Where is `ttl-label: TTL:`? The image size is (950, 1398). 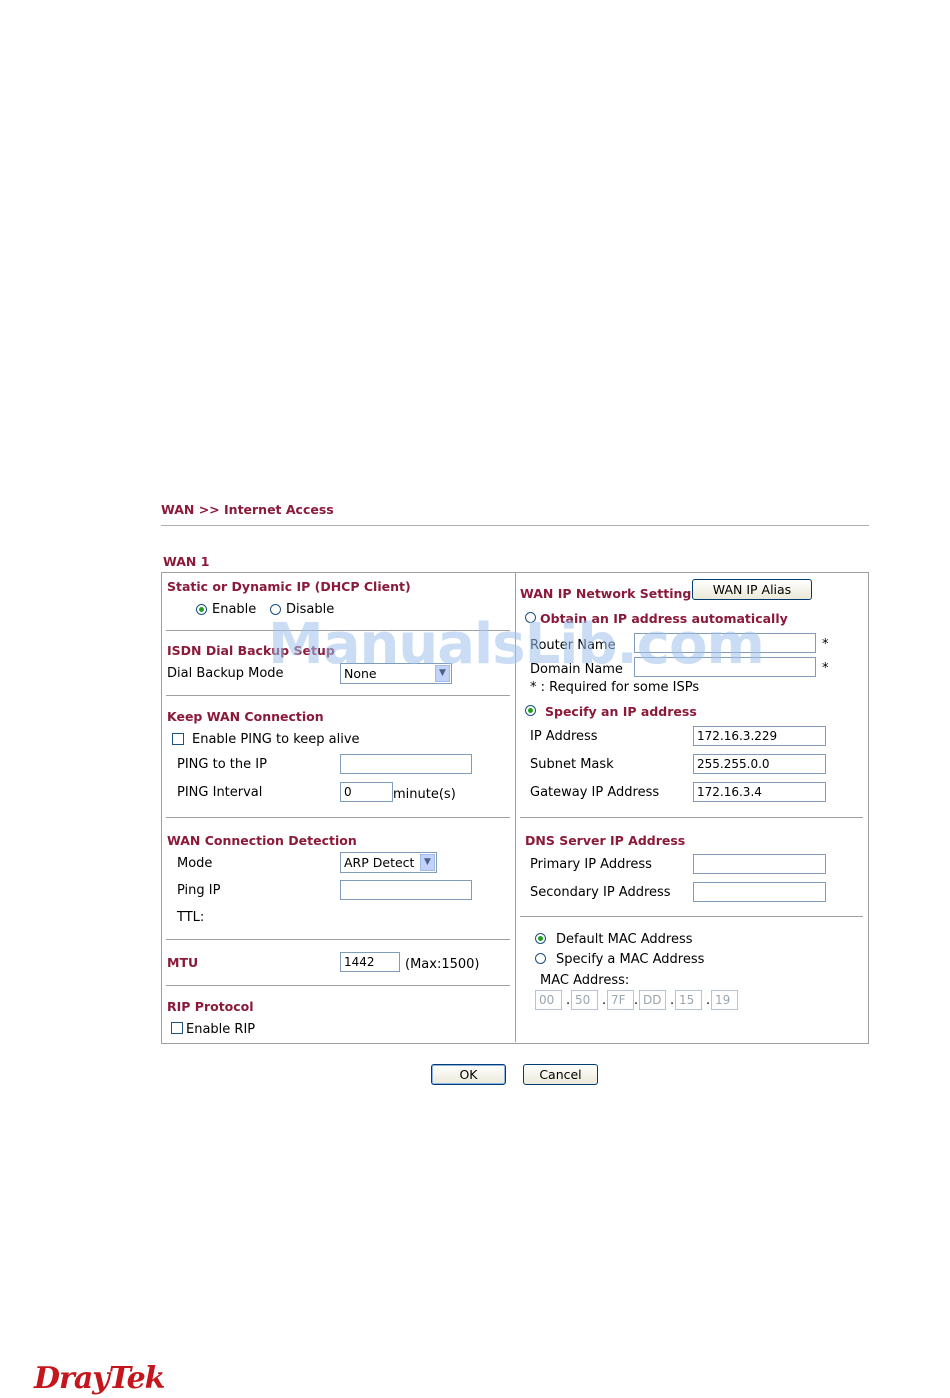 ttl-label: TTL: is located at coordinates (191, 917).